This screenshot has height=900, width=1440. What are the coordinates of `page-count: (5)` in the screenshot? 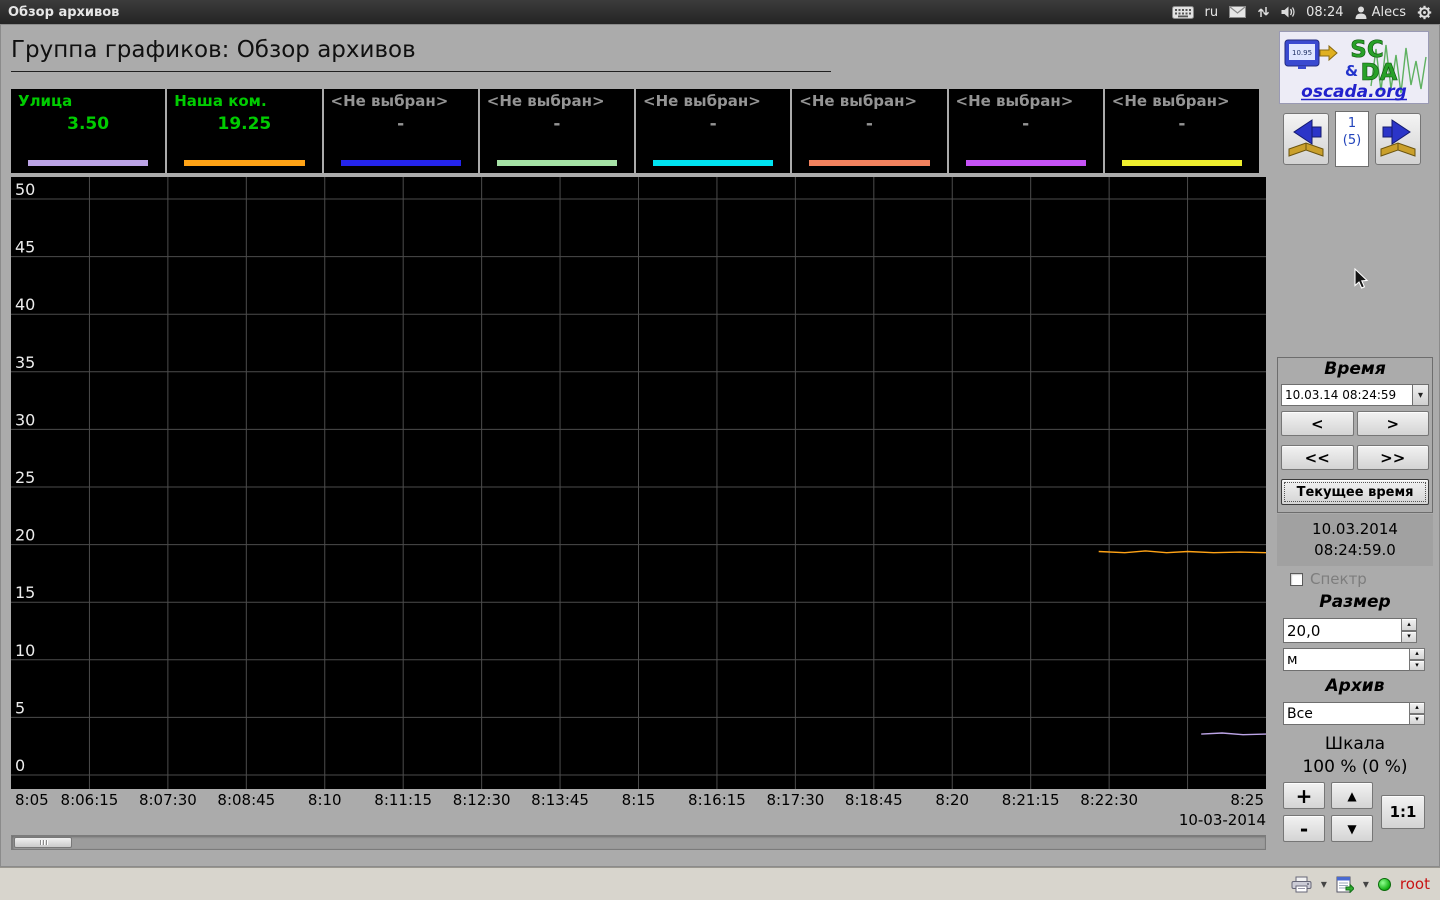 It's located at (1352, 140).